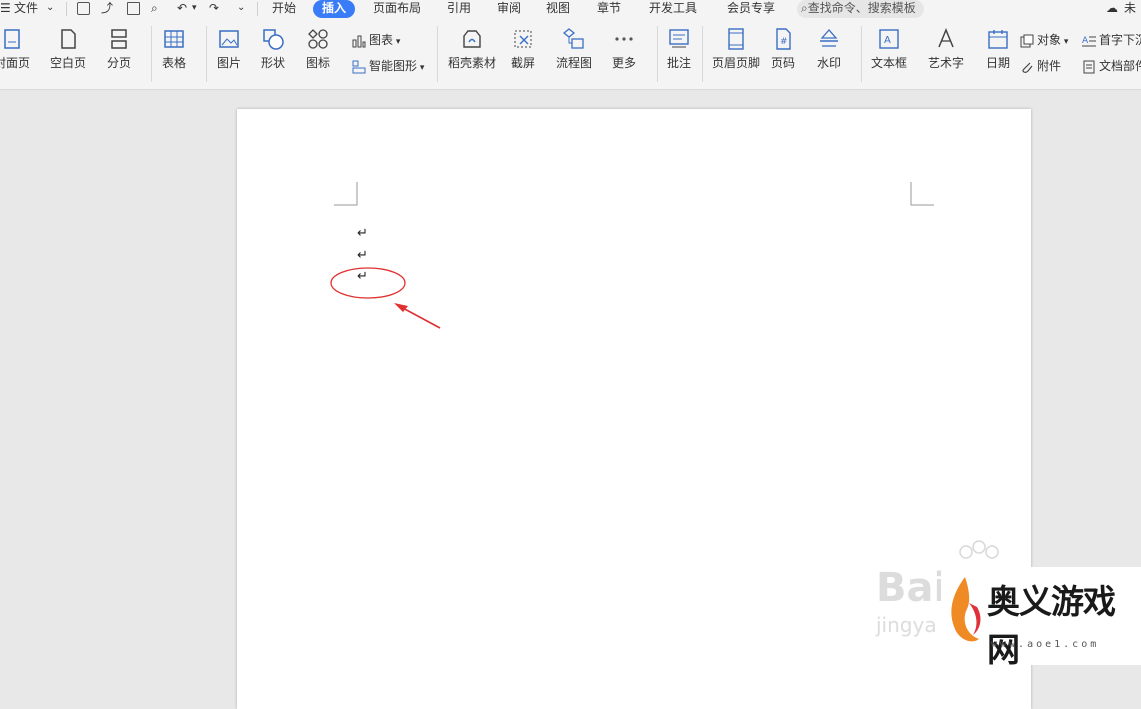  I want to click on attachment-button: 附件, so click(1040, 66).